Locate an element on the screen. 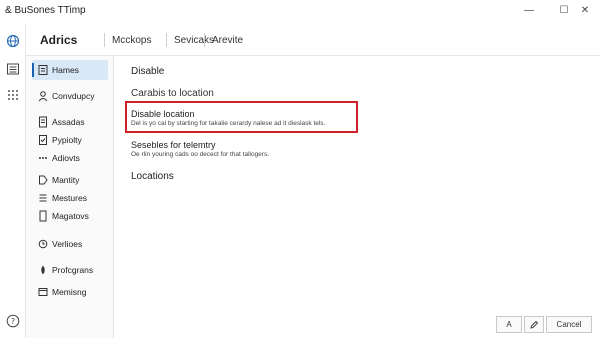 This screenshot has height=338, width=600. sidebar-item-label: Pypiolty is located at coordinates (67, 140).